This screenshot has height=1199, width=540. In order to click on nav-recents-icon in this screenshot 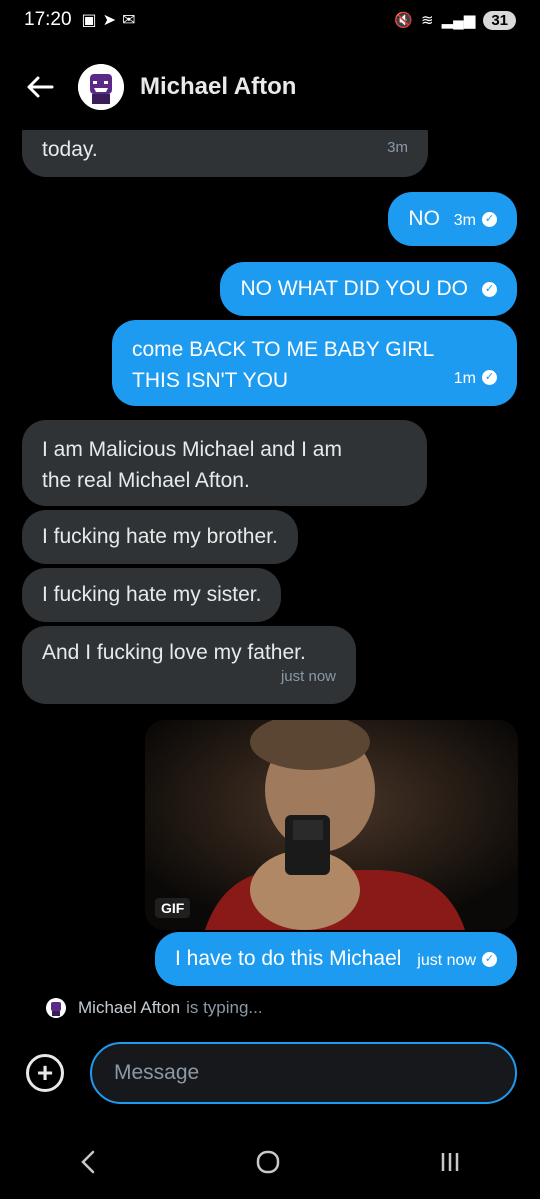, I will do `click(450, 1165)`.